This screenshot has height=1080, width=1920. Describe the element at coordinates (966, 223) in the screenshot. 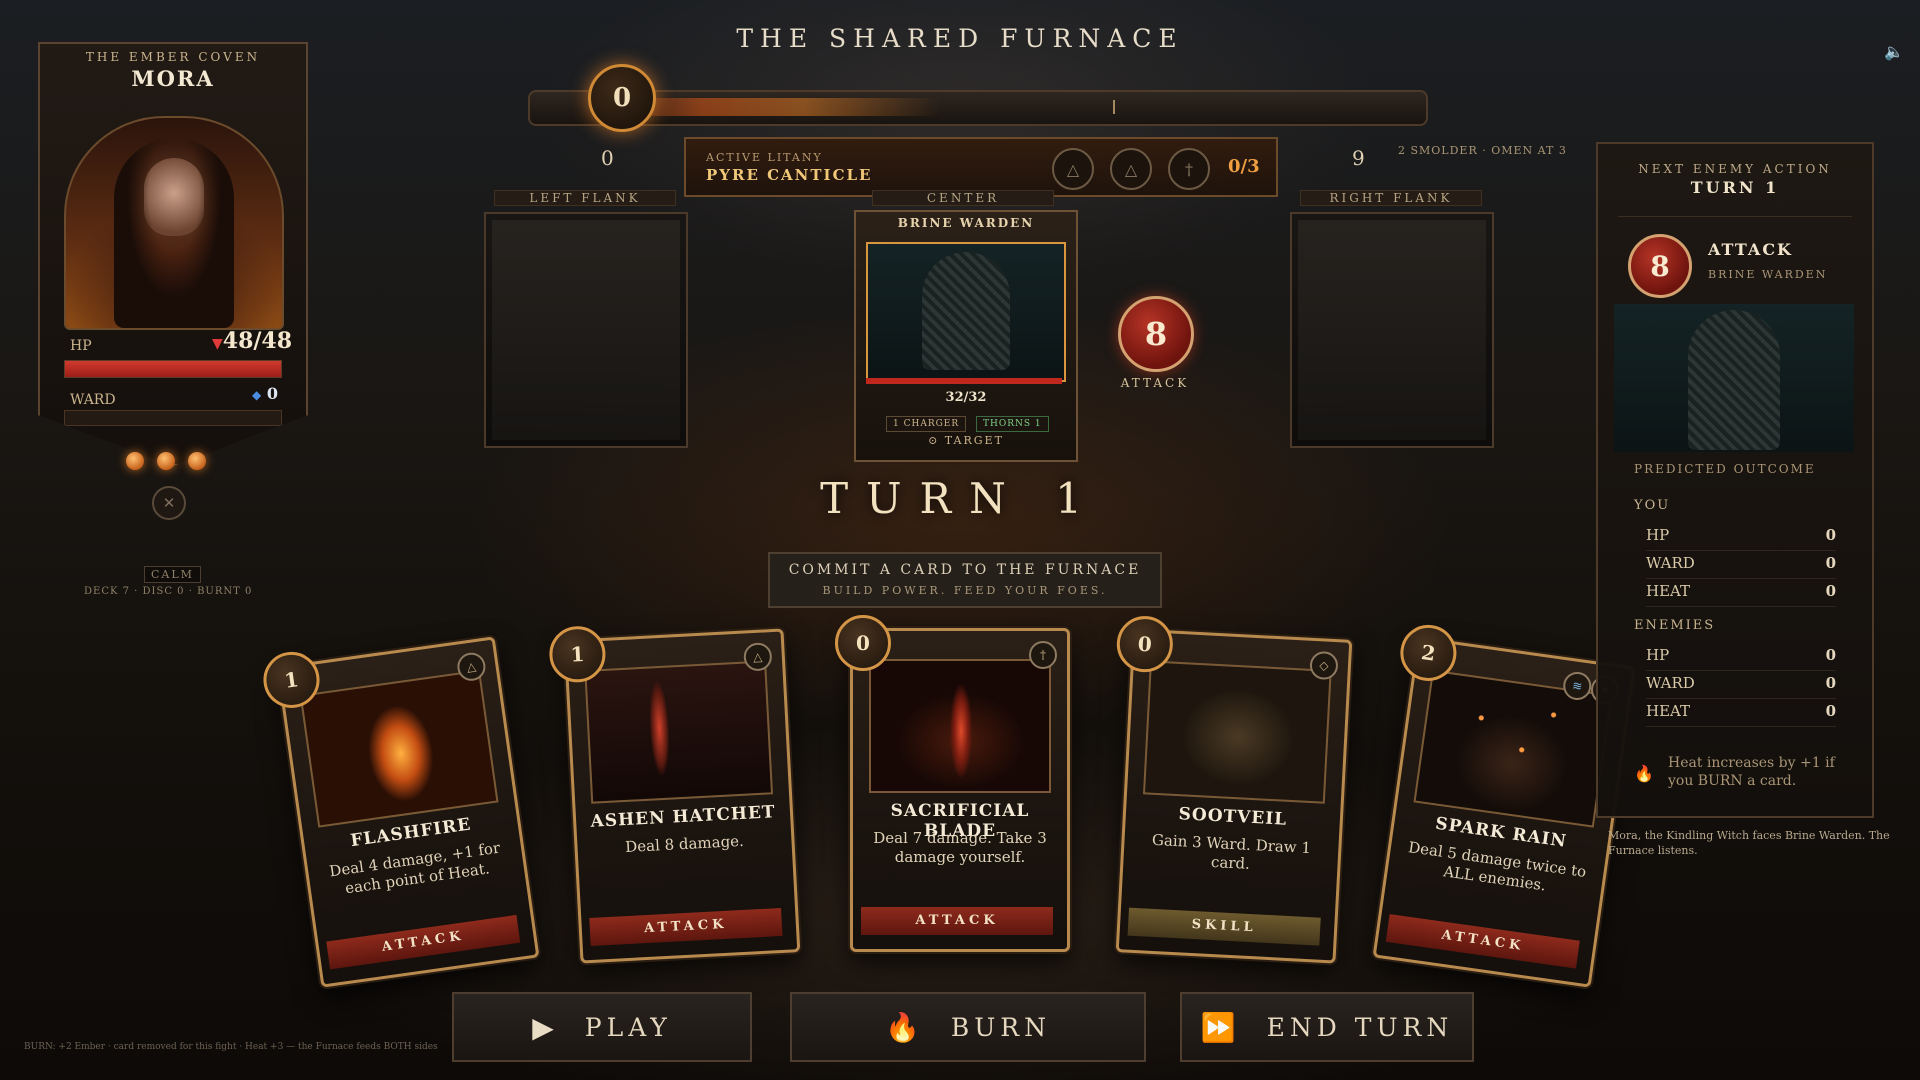

I see `enemy-name: BRINE WARDEN` at that location.